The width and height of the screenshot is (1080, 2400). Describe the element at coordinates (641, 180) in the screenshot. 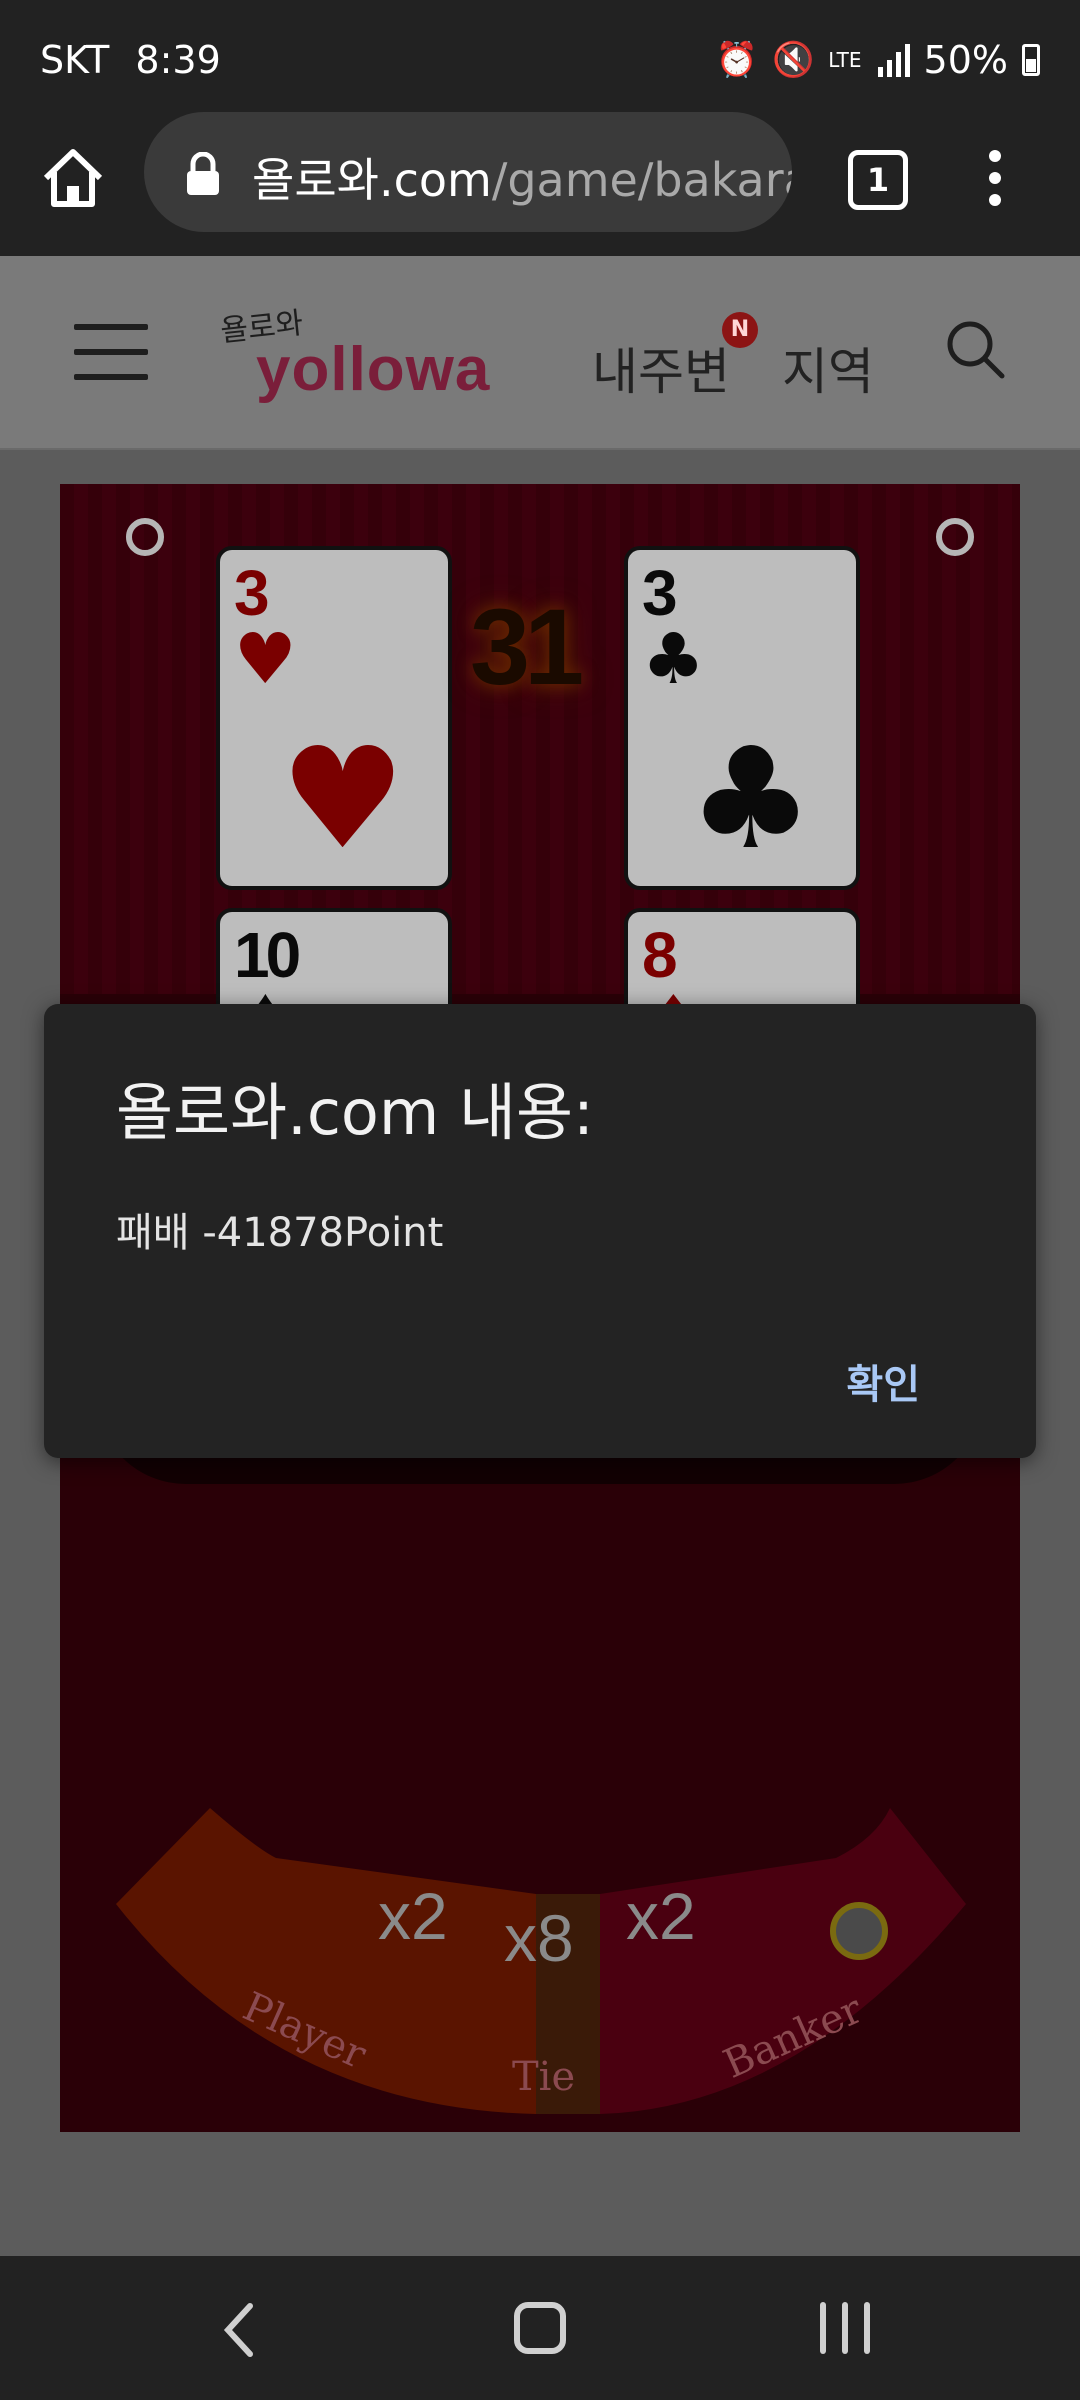

I see `url-path: /game/bakara` at that location.